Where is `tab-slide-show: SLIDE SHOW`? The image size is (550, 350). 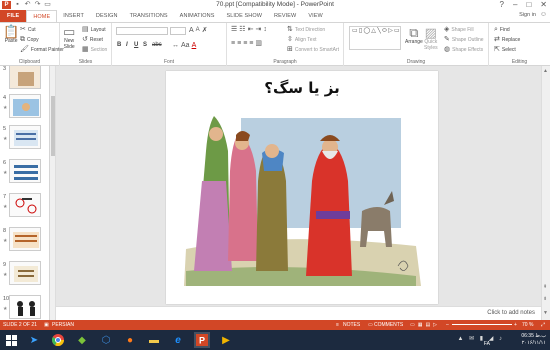
tab-slide-show: SLIDE SHOW is located at coordinates (245, 16).